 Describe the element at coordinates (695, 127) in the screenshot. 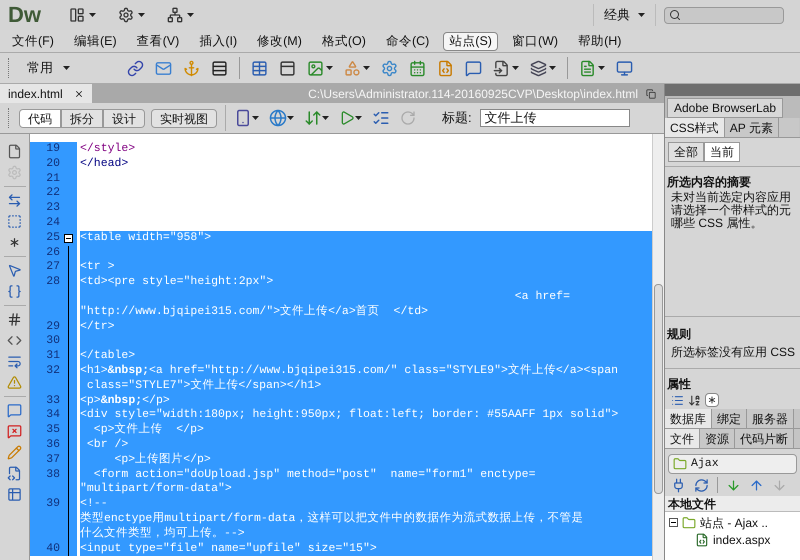

I see `panel-tab: CSS样式` at that location.